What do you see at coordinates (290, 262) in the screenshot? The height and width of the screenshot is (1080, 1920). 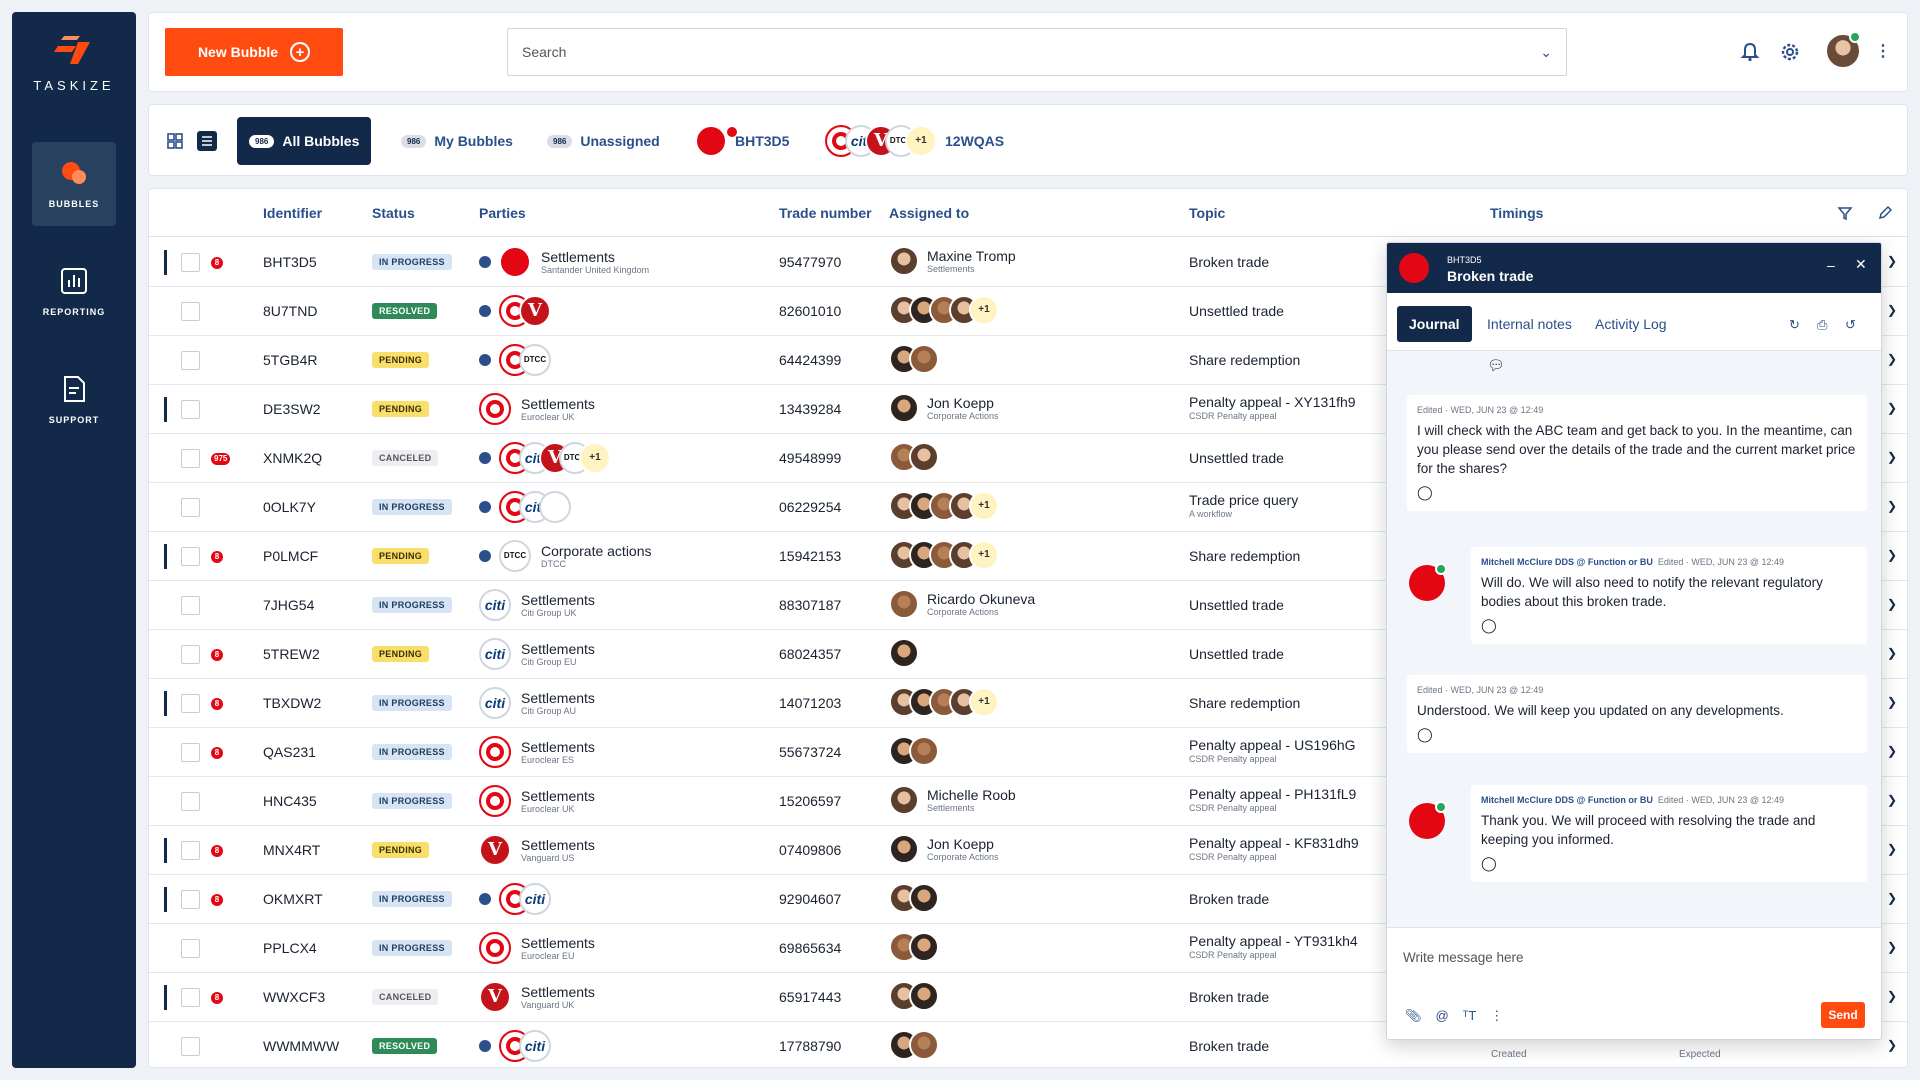 I see `row-identifier: BHT3D5` at bounding box center [290, 262].